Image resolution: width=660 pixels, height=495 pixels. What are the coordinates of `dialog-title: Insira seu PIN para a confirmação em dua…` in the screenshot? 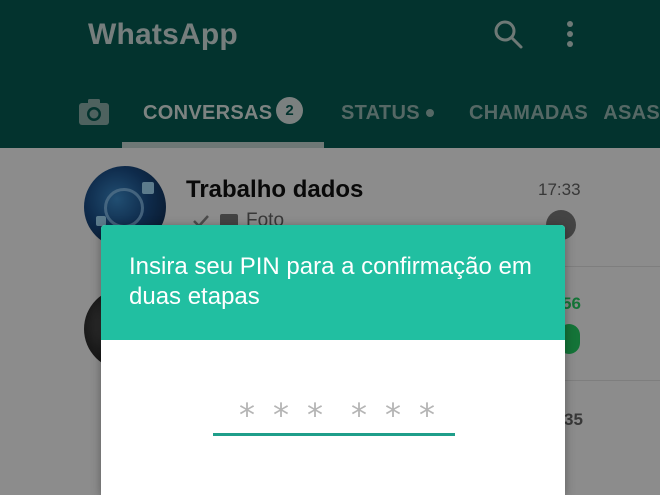 It's located at (330, 281).